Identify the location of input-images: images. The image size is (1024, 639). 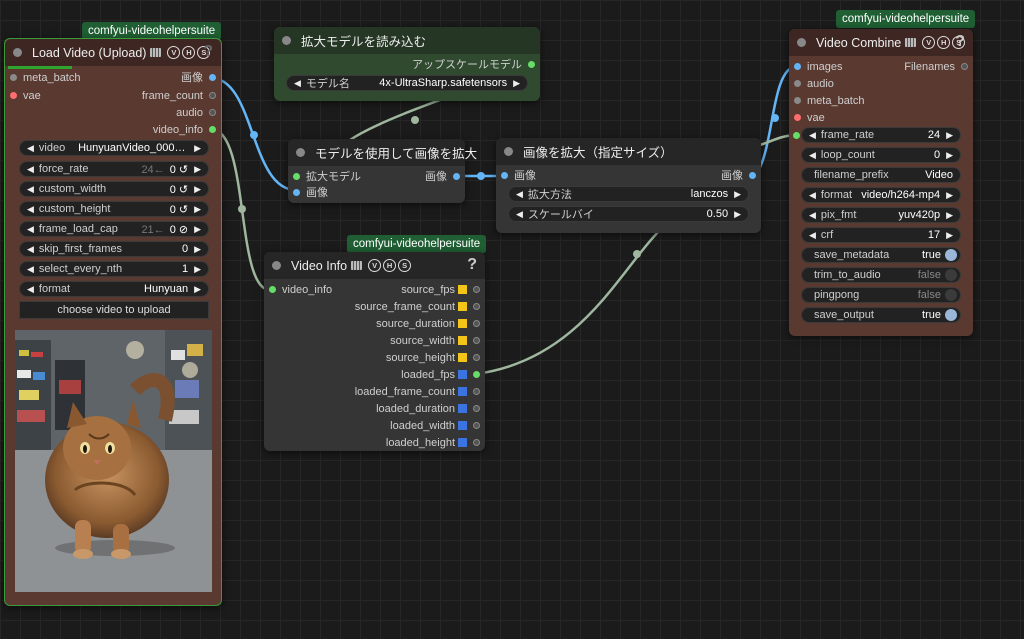
(818, 67).